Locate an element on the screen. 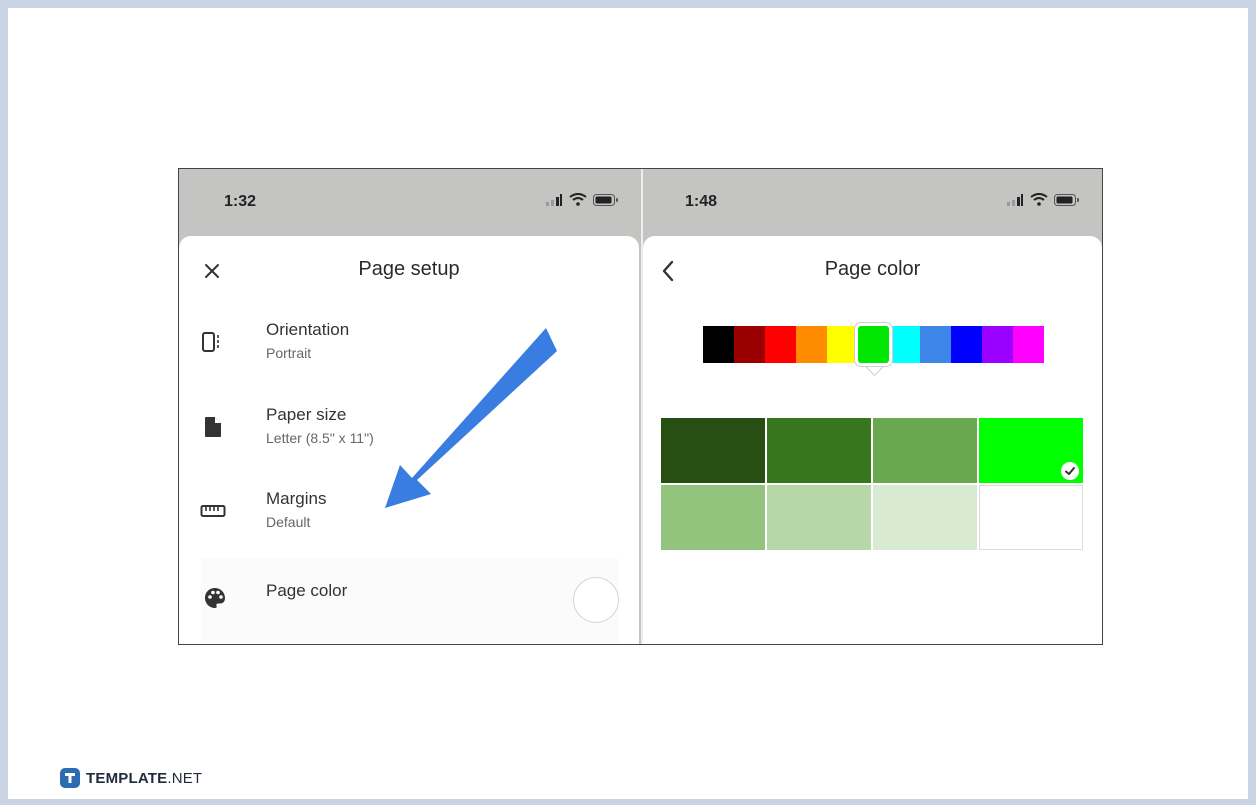 The width and height of the screenshot is (1256, 805). page-color-row: Page color is located at coordinates (410, 601).